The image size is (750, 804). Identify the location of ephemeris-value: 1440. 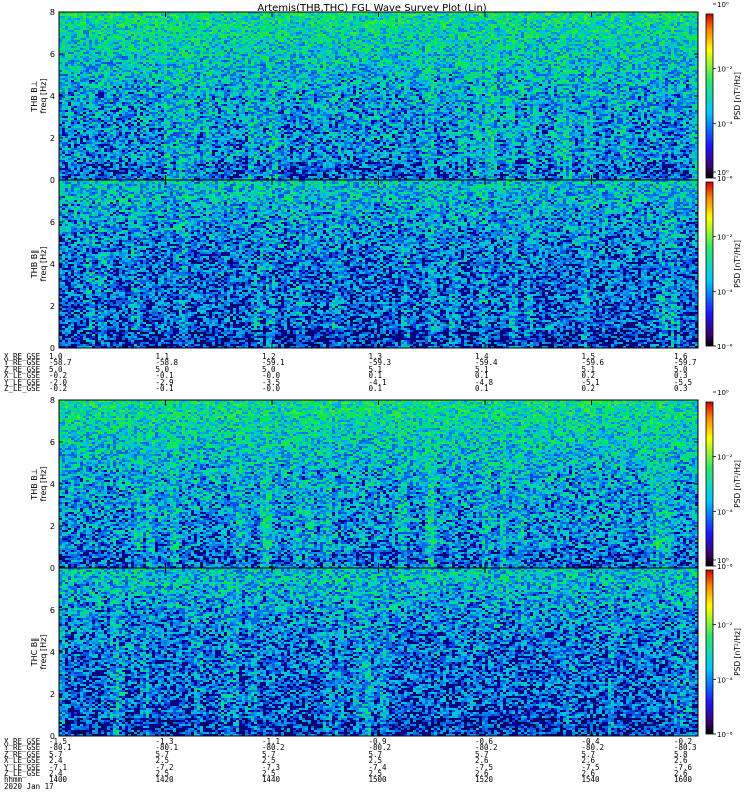
(271, 780).